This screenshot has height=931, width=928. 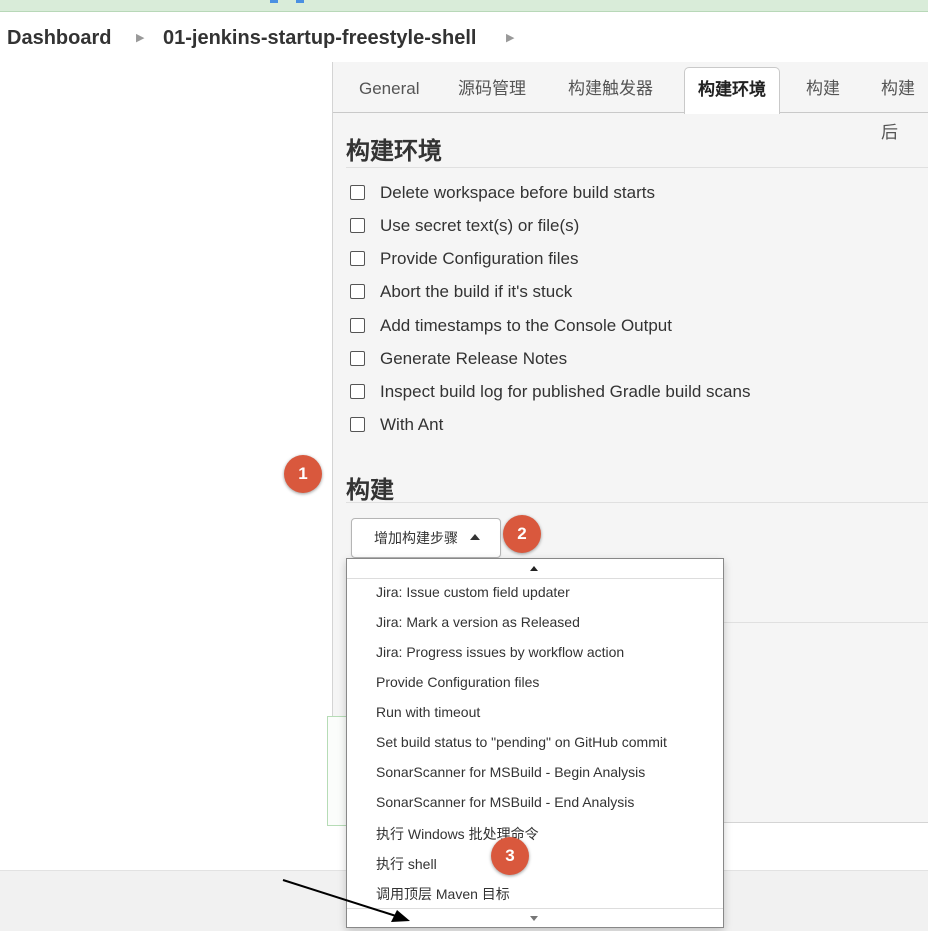 I want to click on option-label: Use secret text(s) or file(s), so click(x=480, y=225).